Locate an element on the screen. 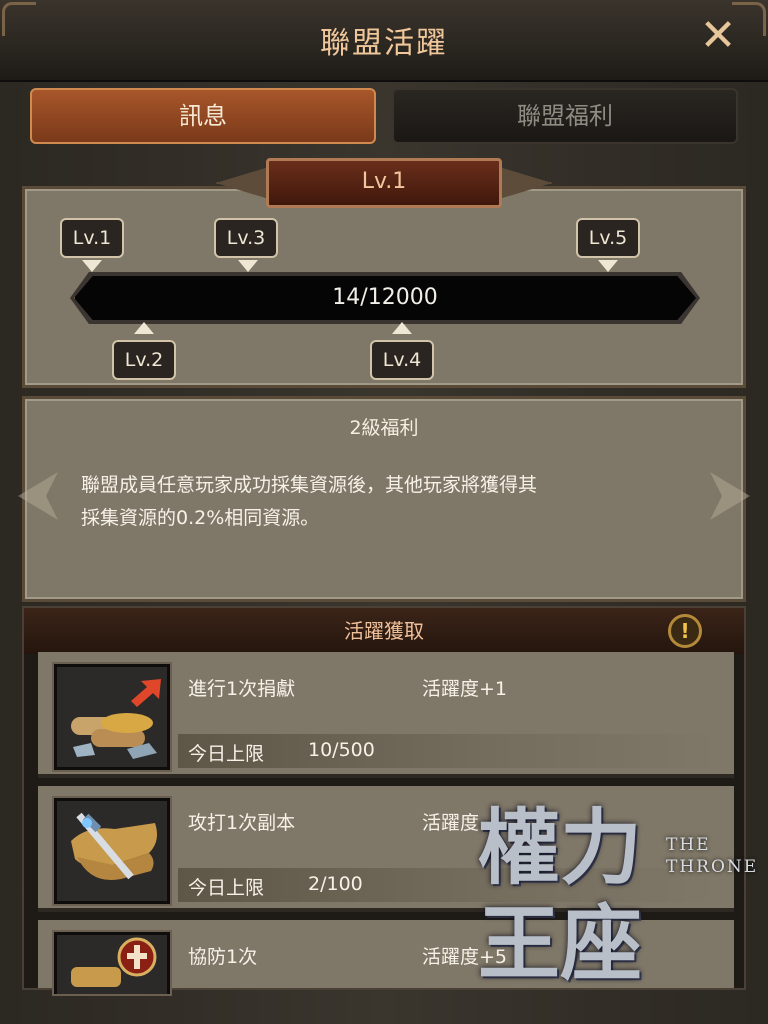 This screenshot has width=768, height=1024. logo-title-en-line: THRONE is located at coordinates (712, 867).